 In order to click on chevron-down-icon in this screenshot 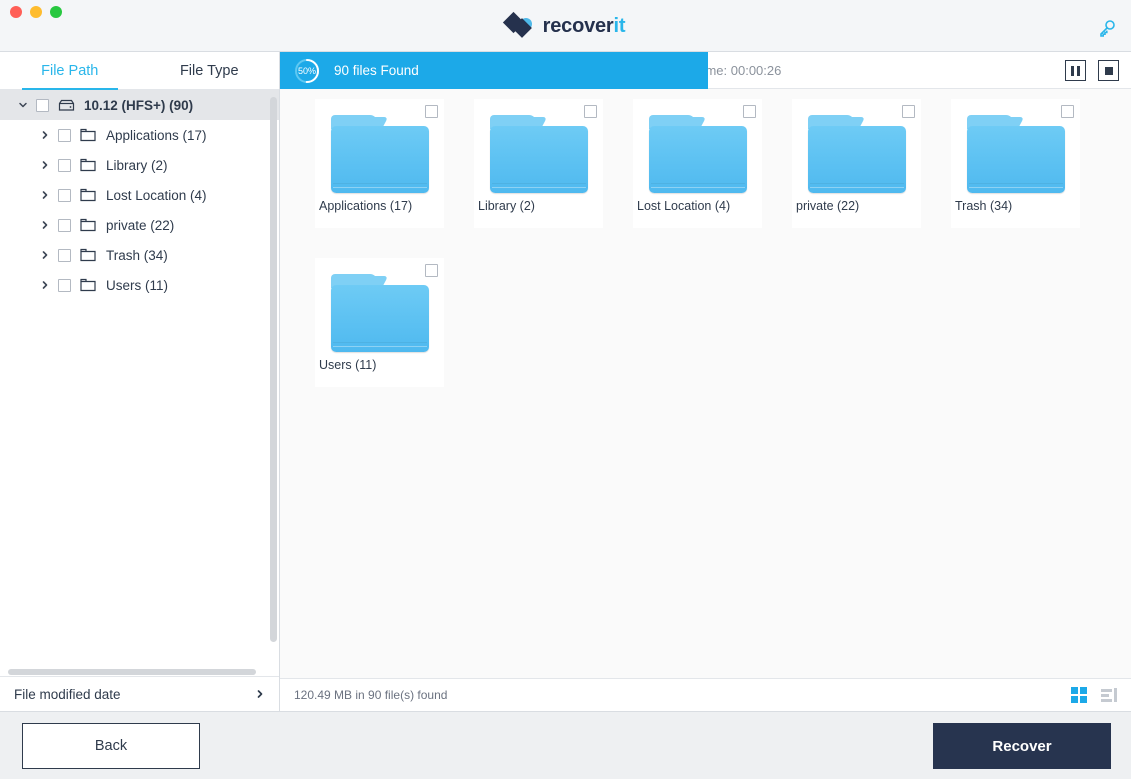, I will do `click(23, 105)`.